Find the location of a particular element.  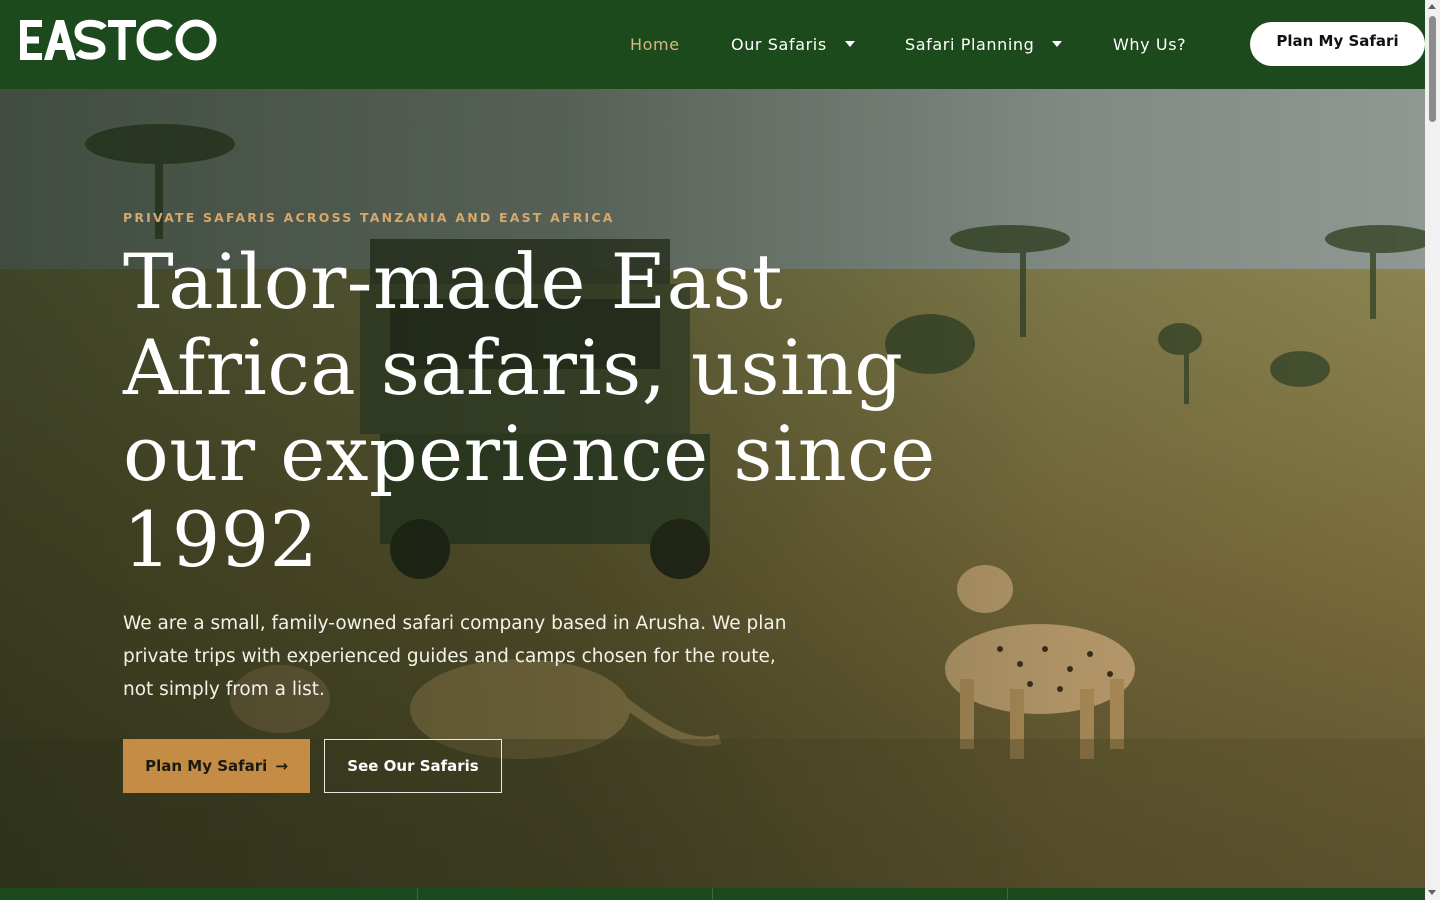

plan-my-safari-button: Plan My Safari → is located at coordinates (216, 766).